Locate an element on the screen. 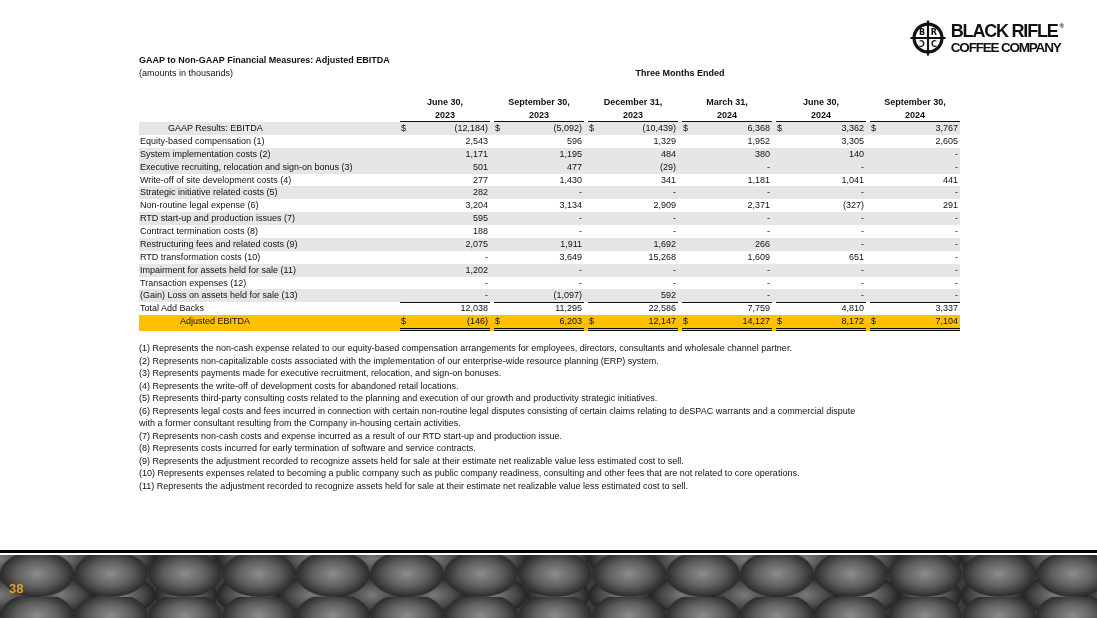 Image resolution: width=1097 pixels, height=618 pixels. table-cell-text: 1,329 is located at coordinates (664, 141).